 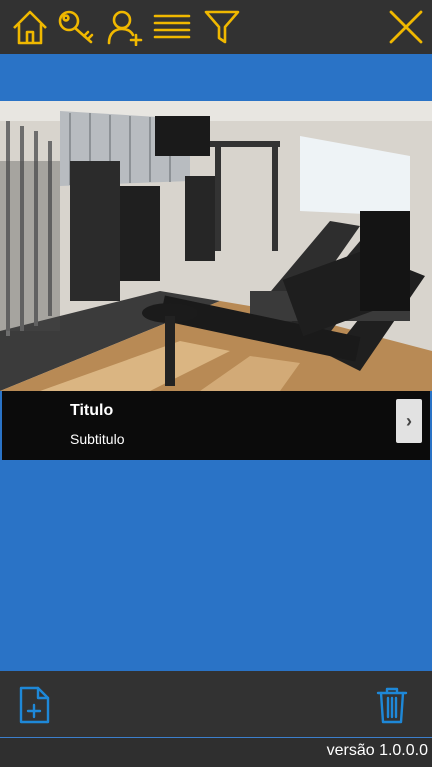 What do you see at coordinates (216, 425) in the screenshot?
I see `card-caption: Titulo Subtitulo ›` at bounding box center [216, 425].